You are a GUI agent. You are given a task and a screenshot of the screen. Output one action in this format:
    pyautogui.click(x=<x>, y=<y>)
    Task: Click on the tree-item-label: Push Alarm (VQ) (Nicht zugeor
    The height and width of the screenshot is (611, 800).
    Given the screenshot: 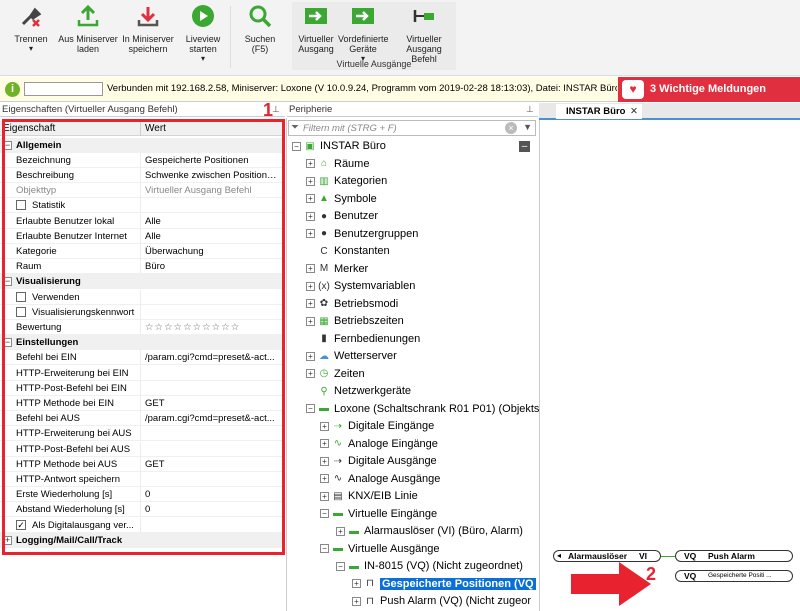 What is the action you would take?
    pyautogui.click(x=455, y=601)
    